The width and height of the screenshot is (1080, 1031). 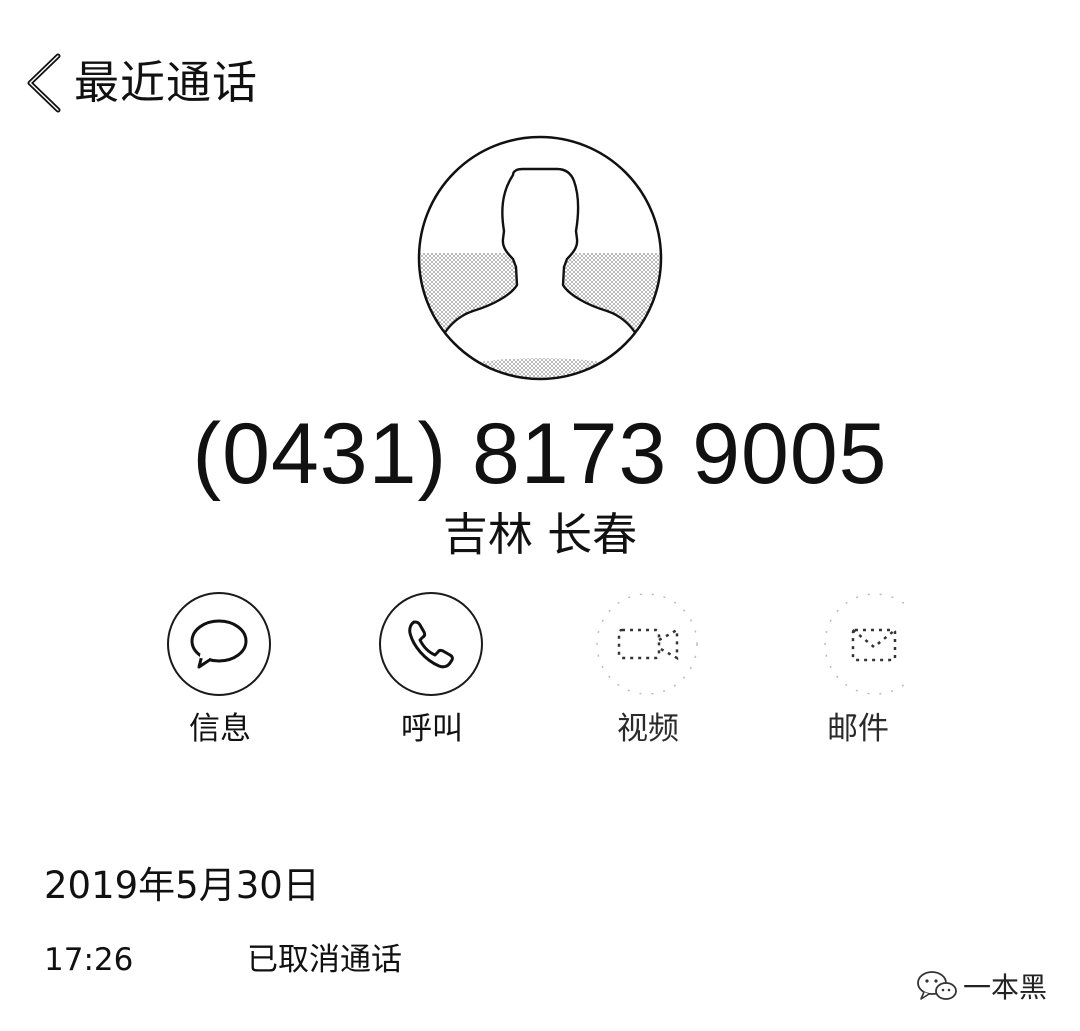 I want to click on back-button-label: 最近通话, so click(x=166, y=82).